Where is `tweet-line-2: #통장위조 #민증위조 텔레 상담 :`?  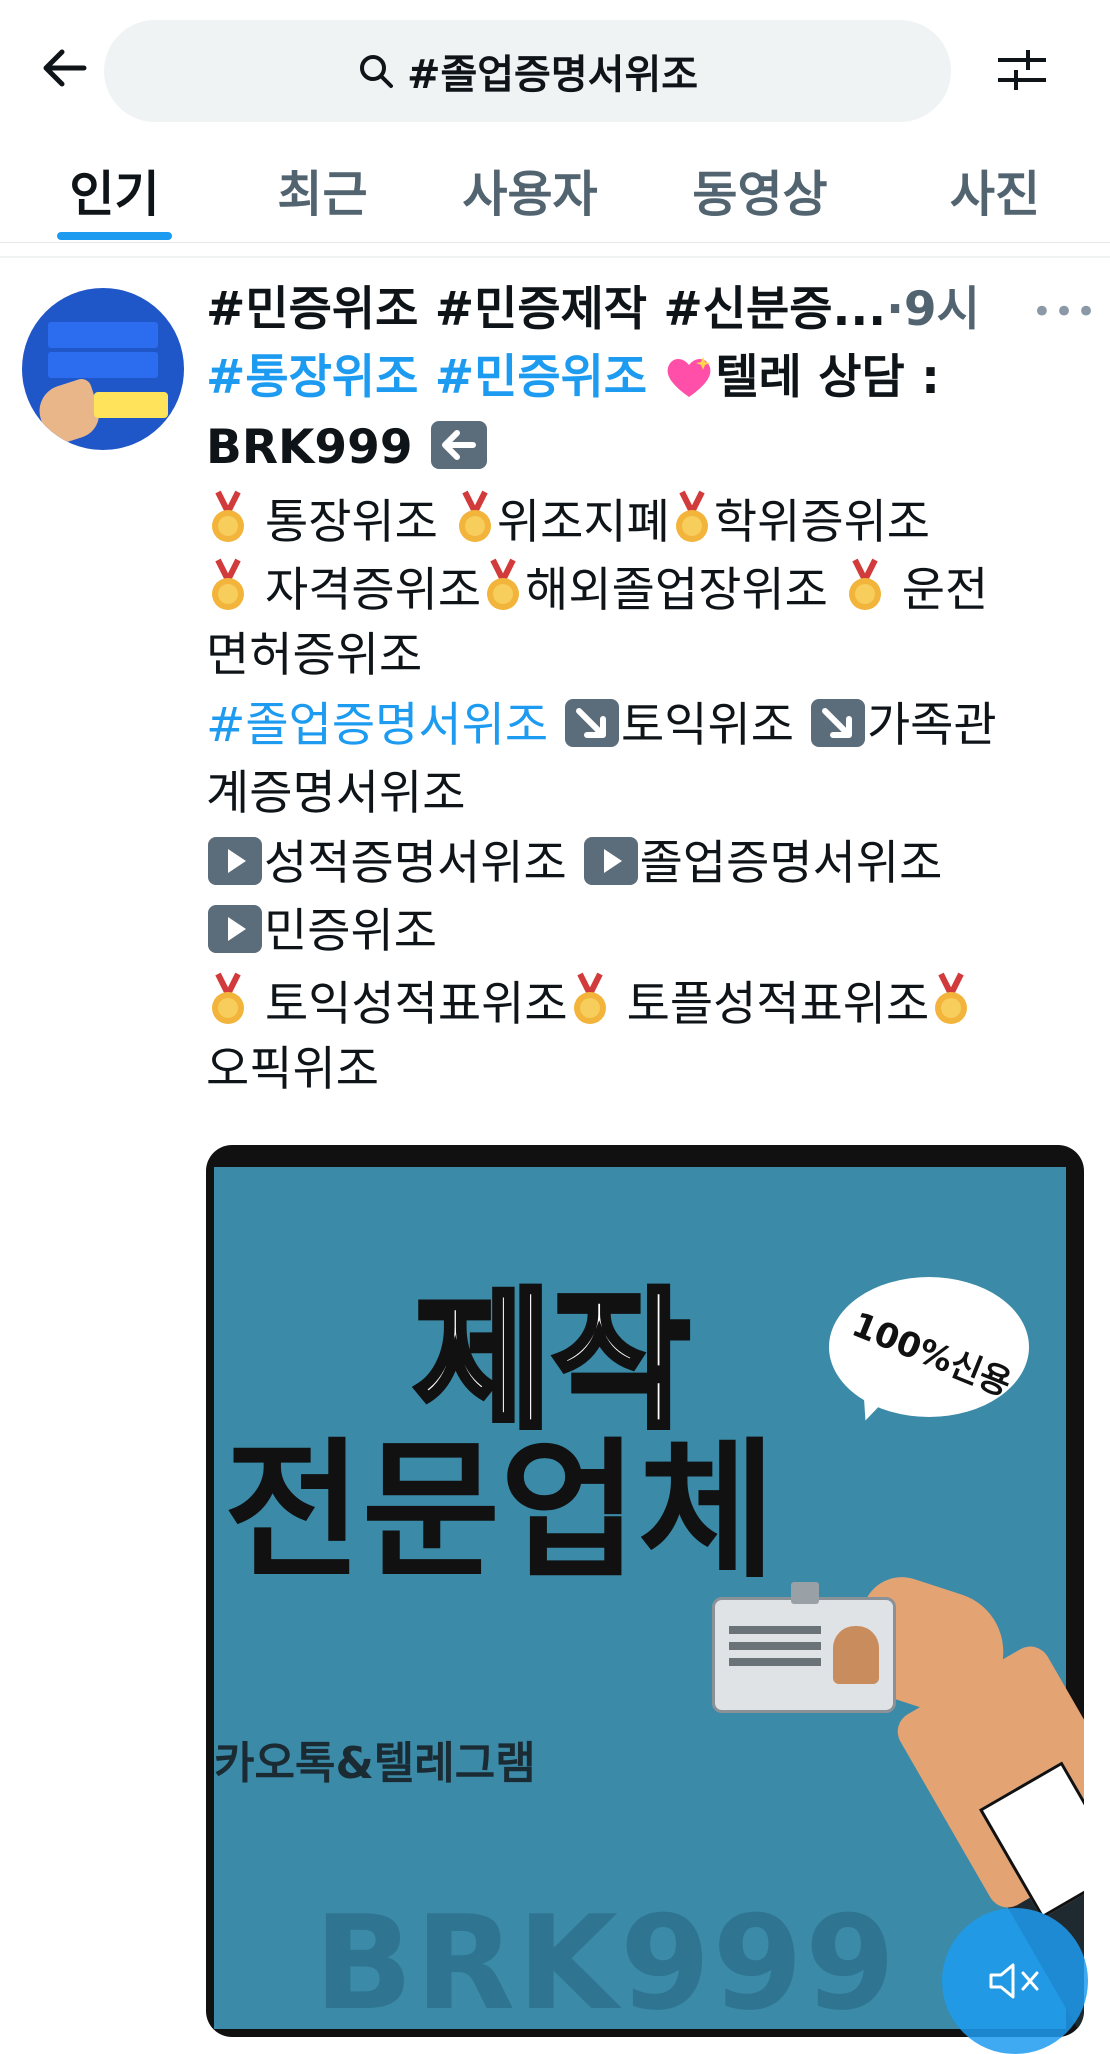 tweet-line-2: #통장위조 #민증위조 텔레 상담 : is located at coordinates (573, 378).